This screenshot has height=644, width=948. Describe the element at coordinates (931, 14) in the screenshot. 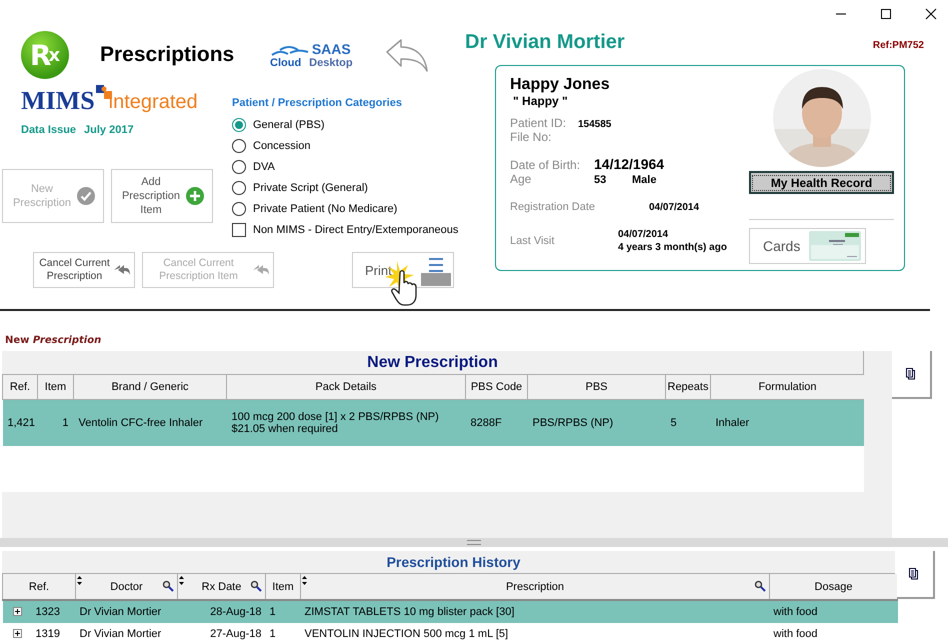

I see `close-icon` at that location.